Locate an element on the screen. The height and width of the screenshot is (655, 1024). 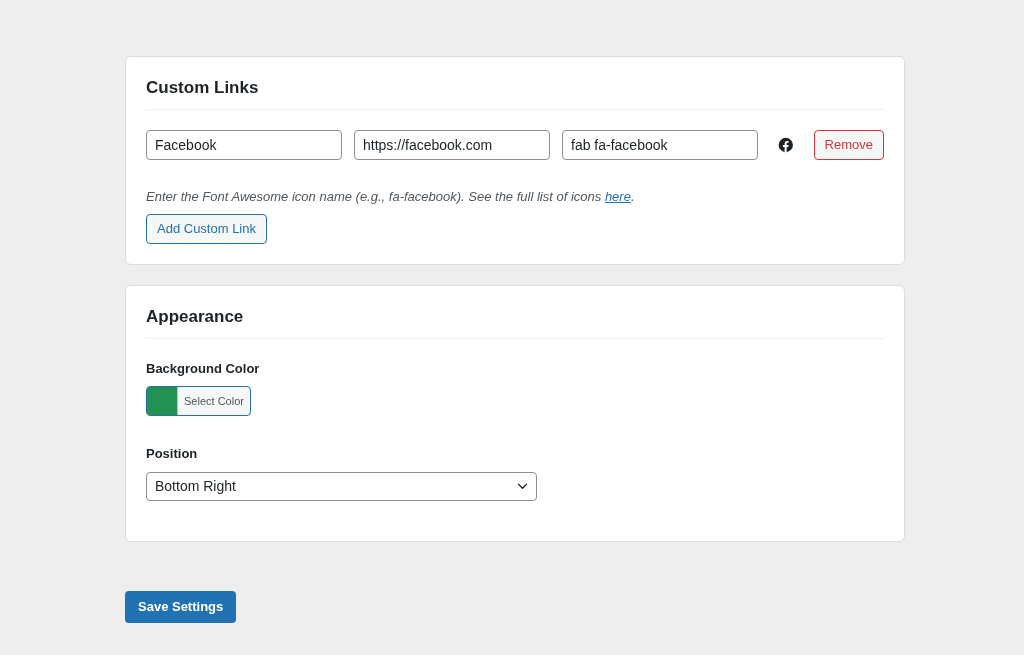
section-title: Custom Links is located at coordinates (515, 92).